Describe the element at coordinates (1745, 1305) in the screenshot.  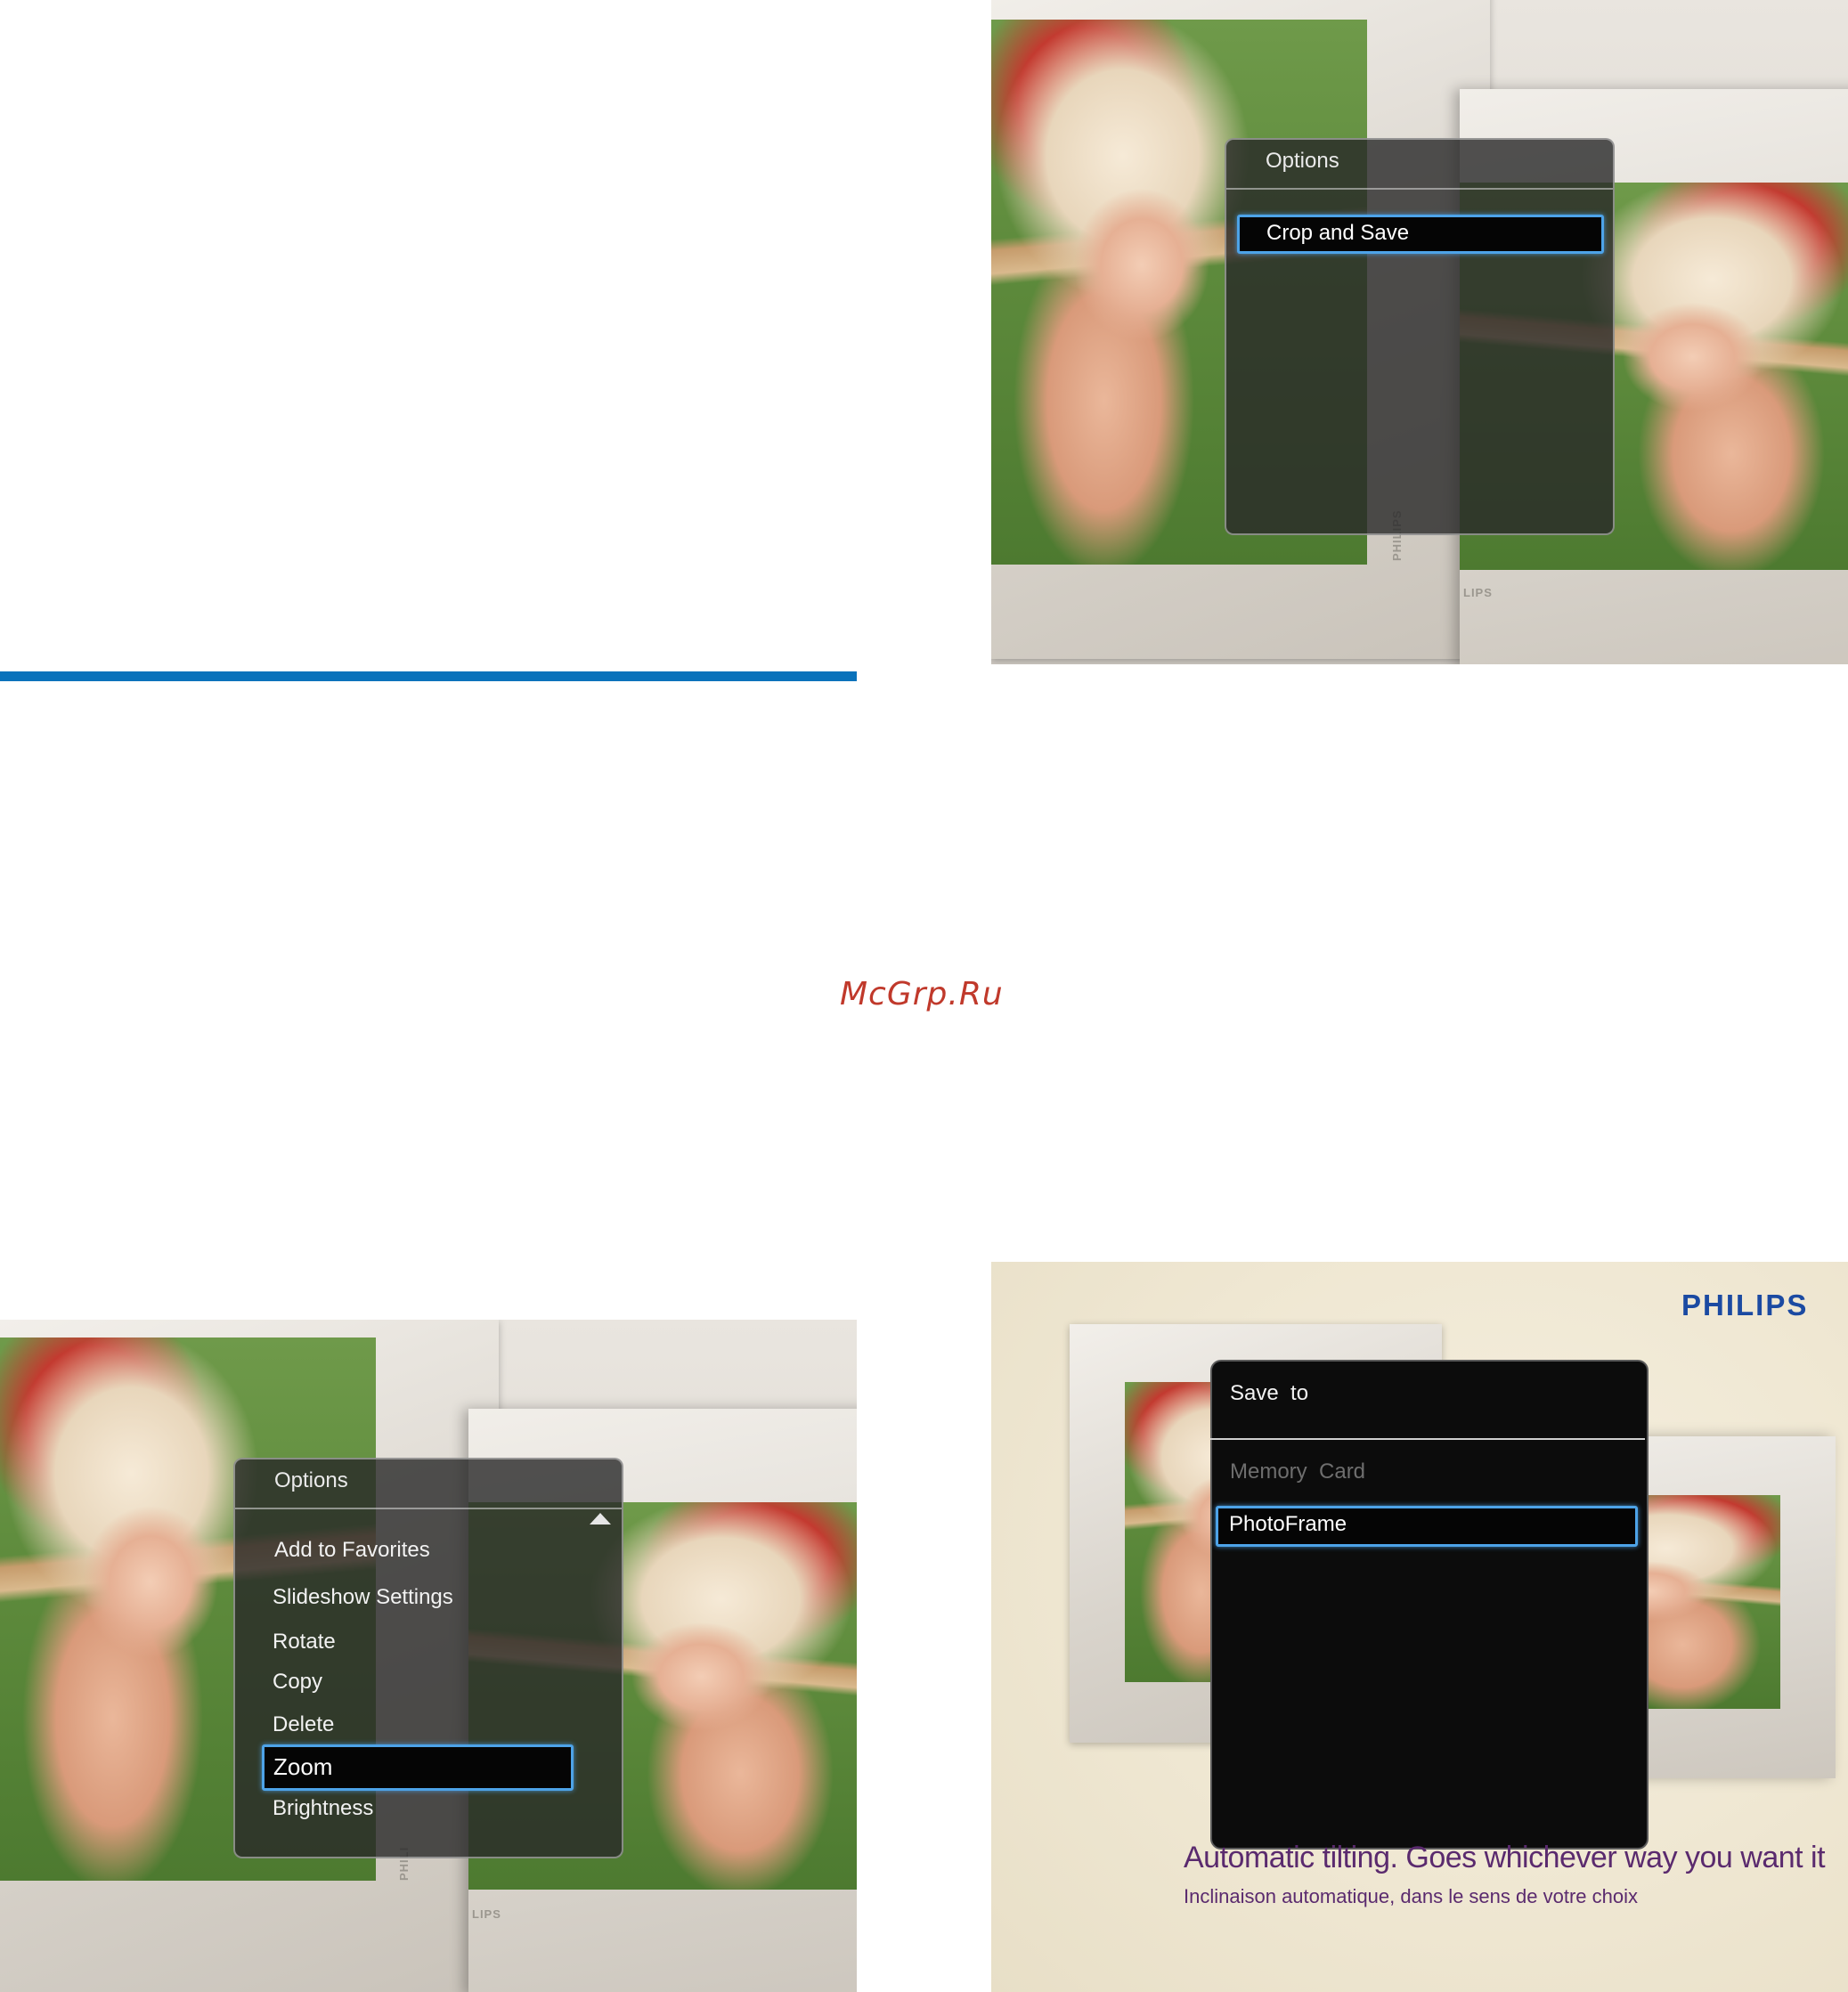
I see `philips-logo: PHILIPS` at that location.